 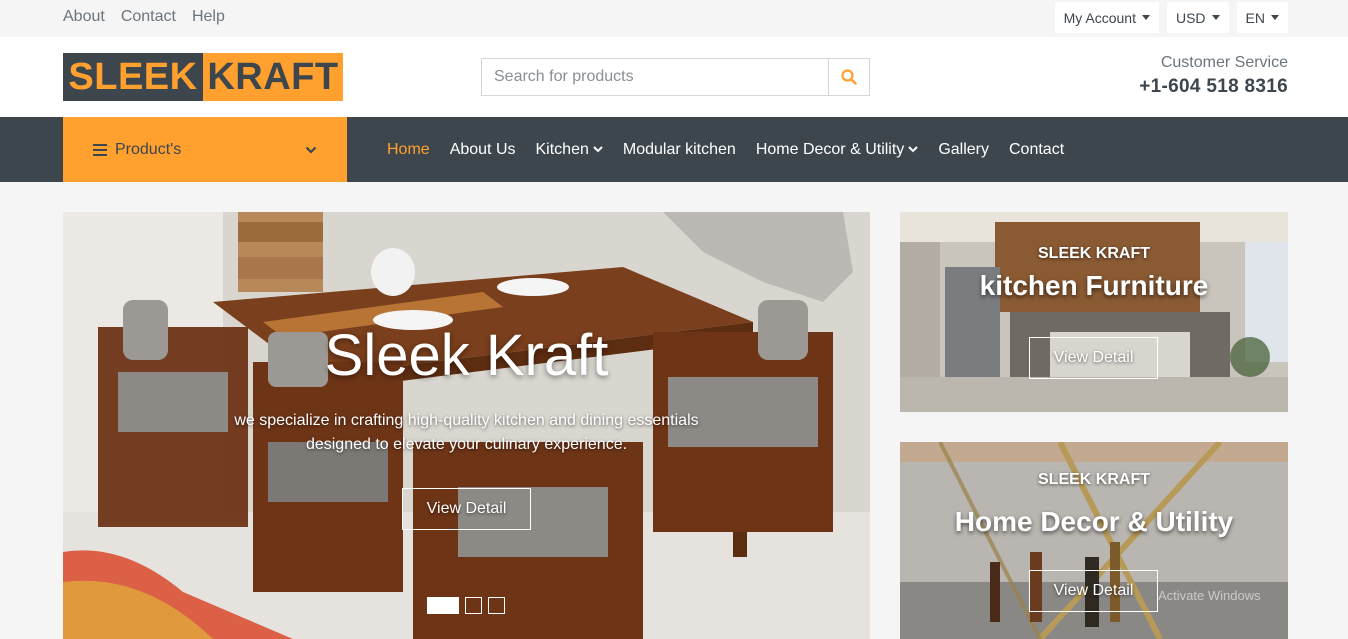 I want to click on logo-part-1: SLEEK, so click(x=133, y=77).